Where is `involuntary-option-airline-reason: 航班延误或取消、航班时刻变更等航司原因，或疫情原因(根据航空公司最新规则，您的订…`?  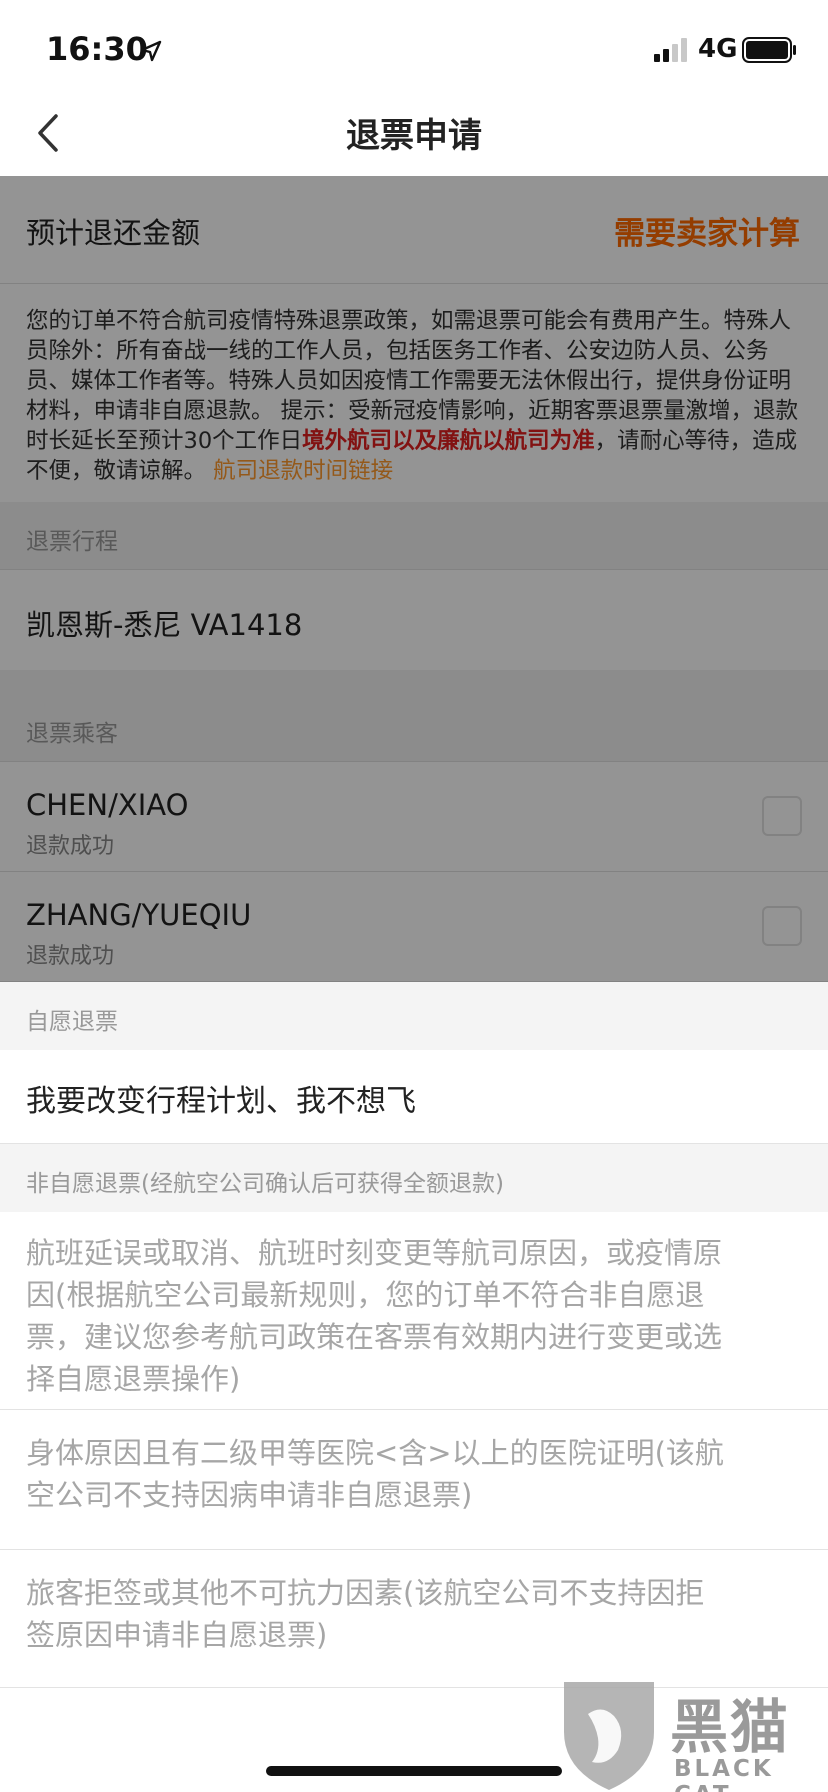 involuntary-option-airline-reason: 航班延误或取消、航班时刻变更等航司原因，或疫情原因(根据航空公司最新规则，您的订… is located at coordinates (414, 1311).